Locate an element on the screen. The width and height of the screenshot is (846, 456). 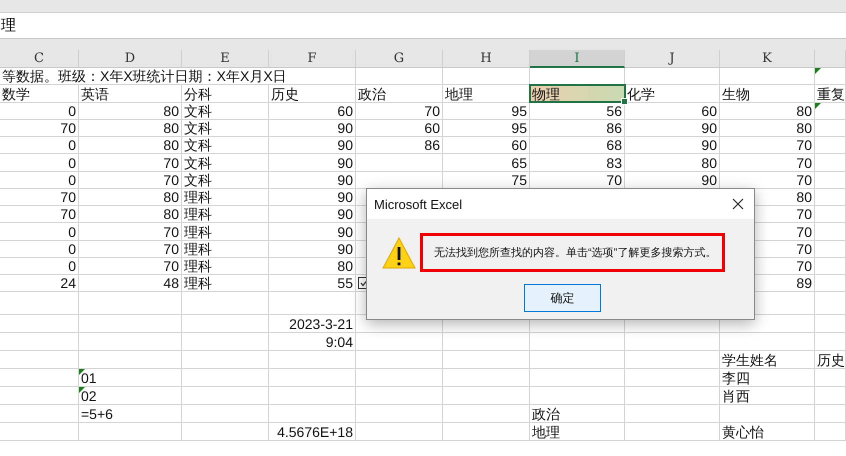
cell-text: 化学 is located at coordinates (641, 94).